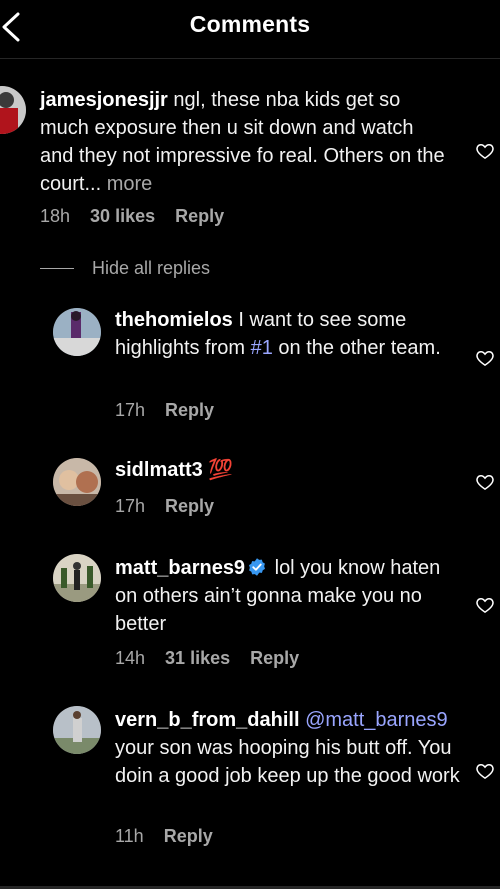 The height and width of the screenshot is (889, 500). I want to click on hide-replies-label: Hide all replies, so click(151, 267).